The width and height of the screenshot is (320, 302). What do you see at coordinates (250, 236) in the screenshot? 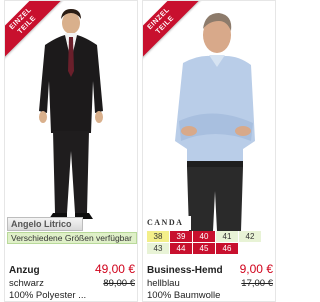
I see `size-option: 42` at bounding box center [250, 236].